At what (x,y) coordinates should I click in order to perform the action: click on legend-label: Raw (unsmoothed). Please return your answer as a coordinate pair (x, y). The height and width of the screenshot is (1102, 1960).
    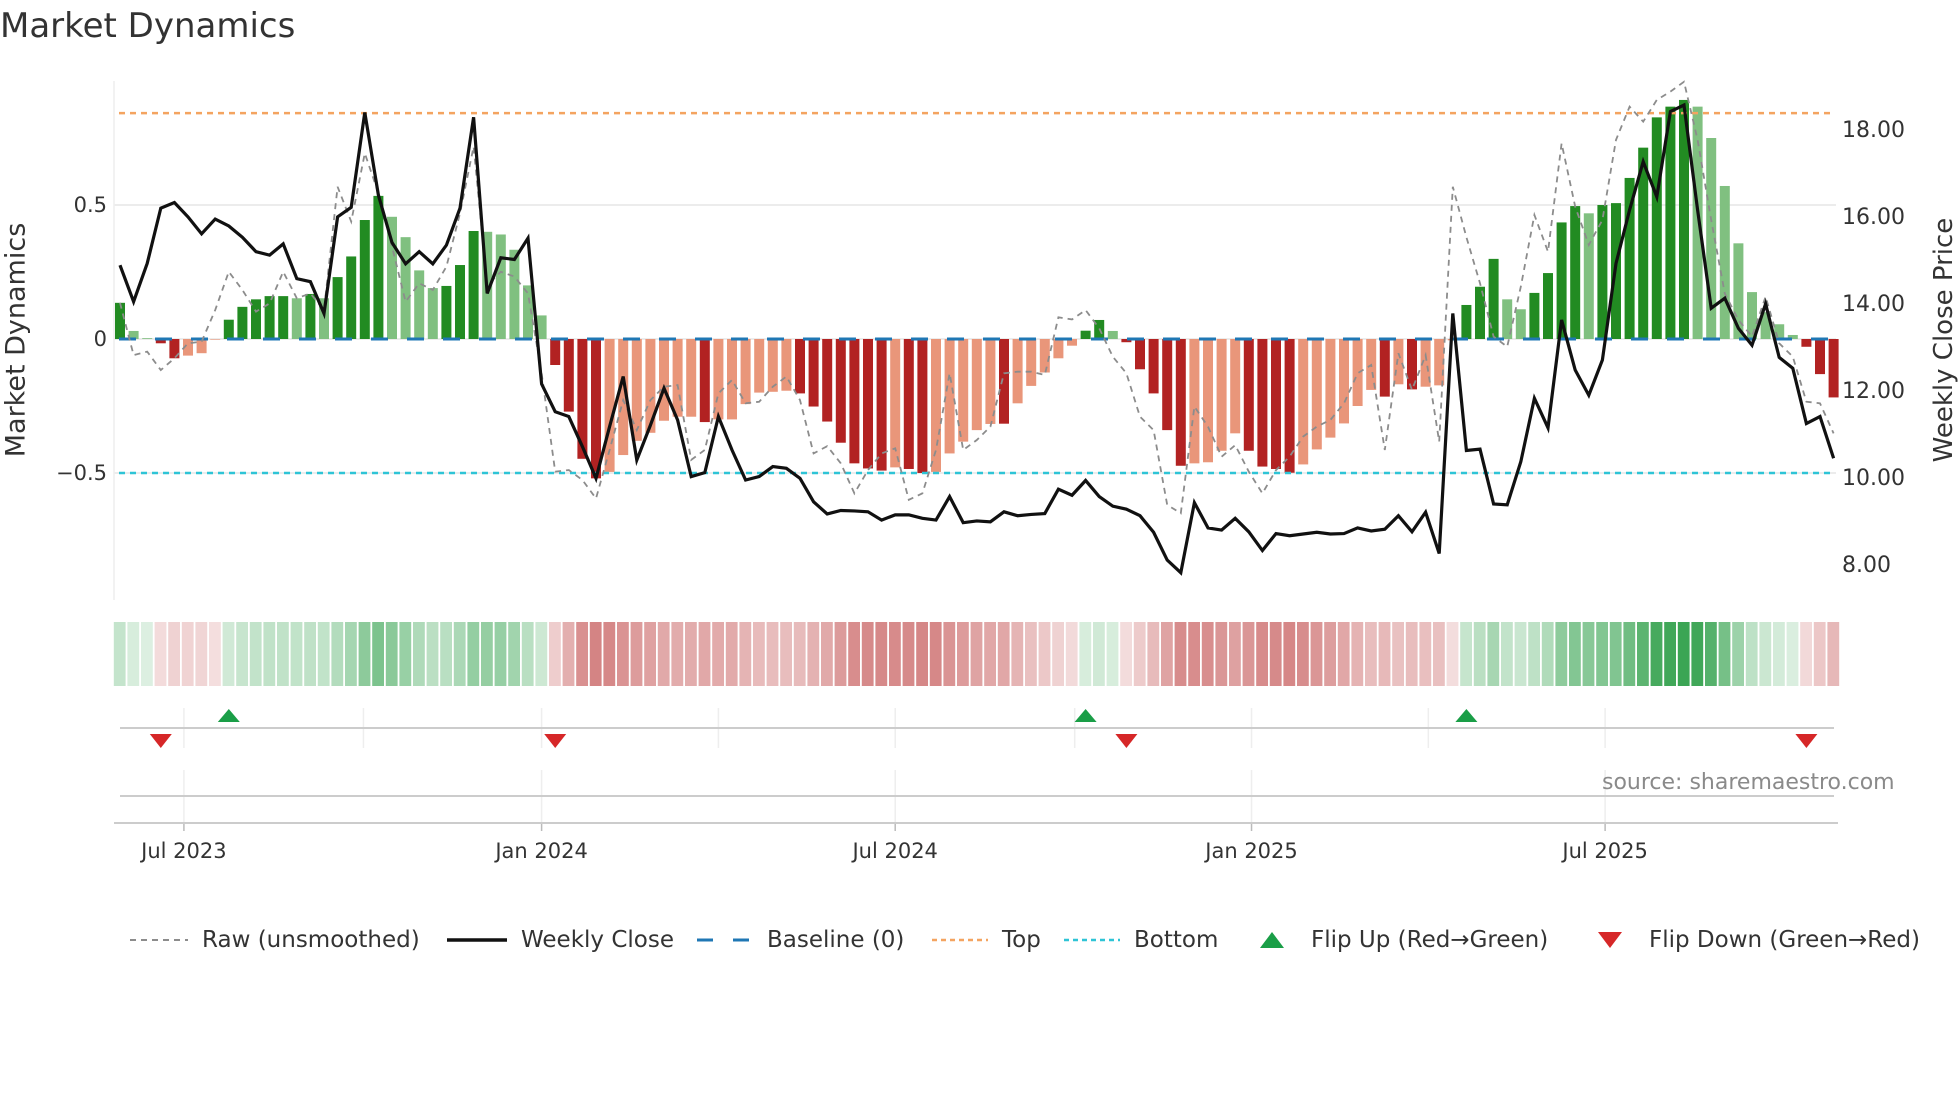
    Looking at the image, I should click on (311, 940).